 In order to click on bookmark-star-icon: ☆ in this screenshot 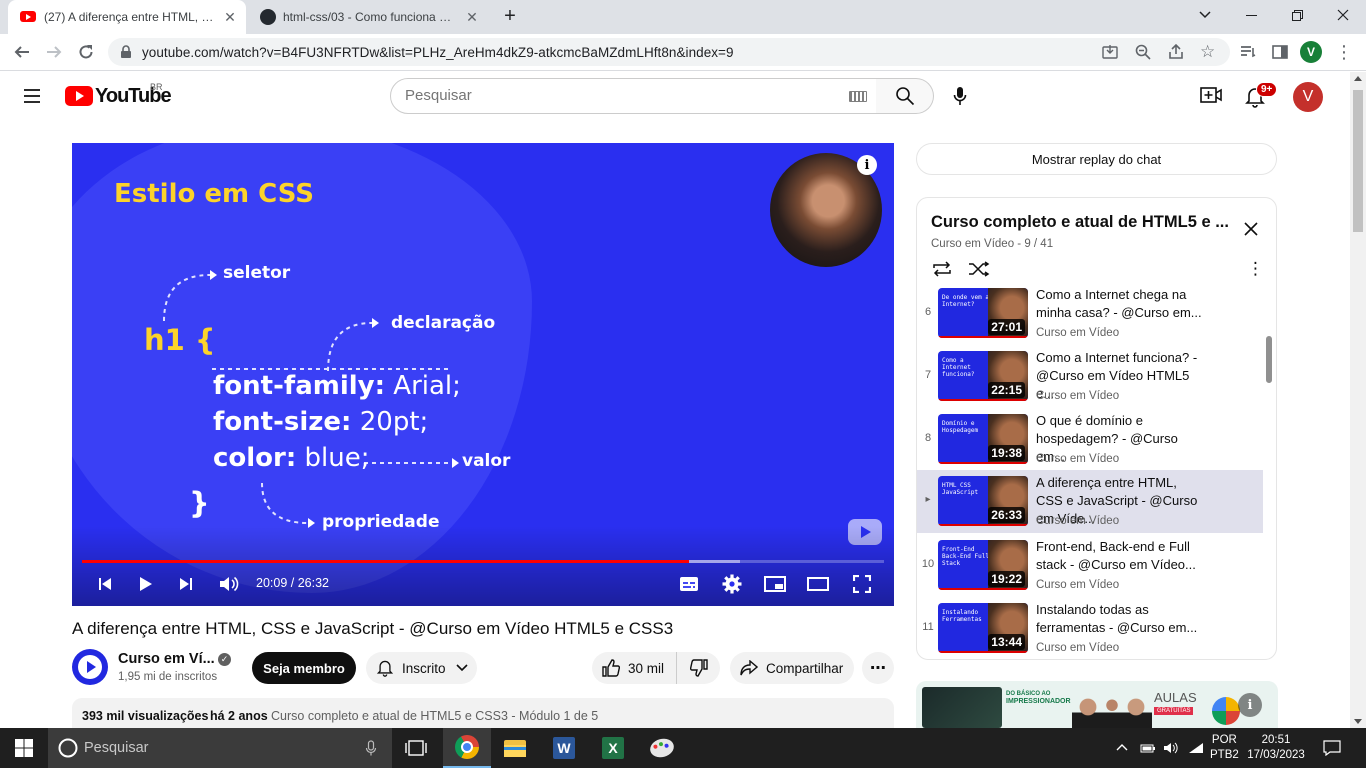, I will do `click(1207, 51)`.